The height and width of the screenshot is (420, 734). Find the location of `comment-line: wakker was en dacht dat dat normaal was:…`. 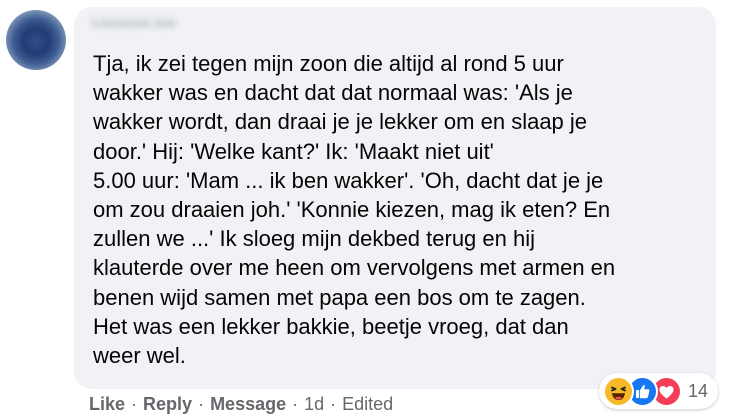

comment-line: wakker was en dacht dat dat normaal was:… is located at coordinates (333, 93).